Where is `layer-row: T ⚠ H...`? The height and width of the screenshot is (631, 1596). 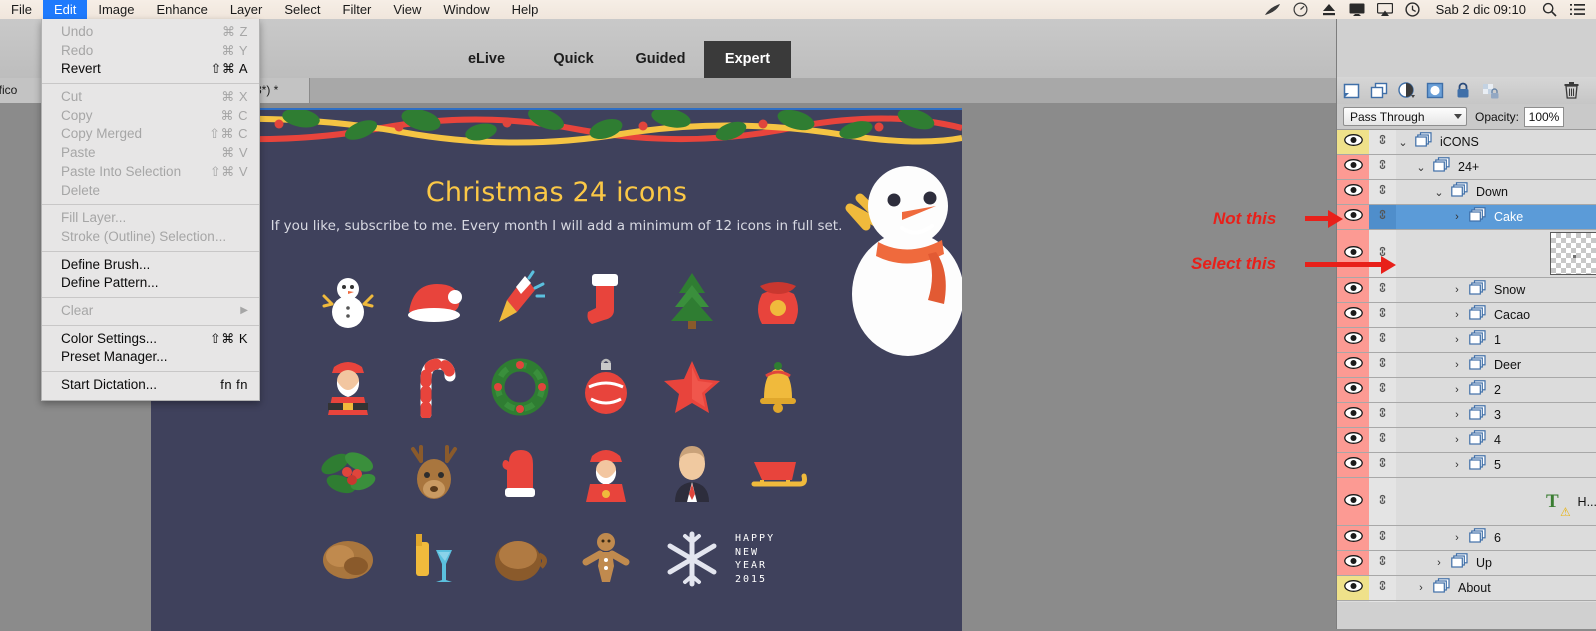 layer-row: T ⚠ H... is located at coordinates (1466, 502).